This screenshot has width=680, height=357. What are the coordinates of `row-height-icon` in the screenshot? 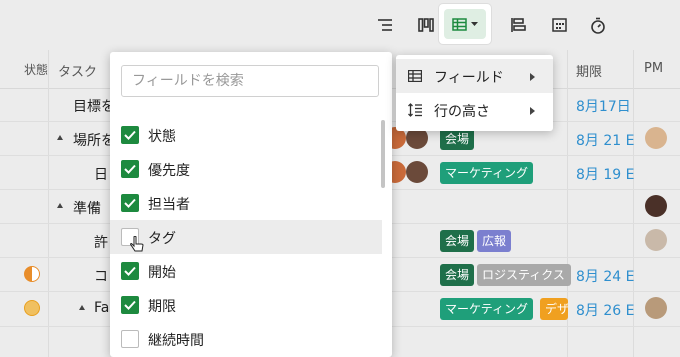 It's located at (415, 110).